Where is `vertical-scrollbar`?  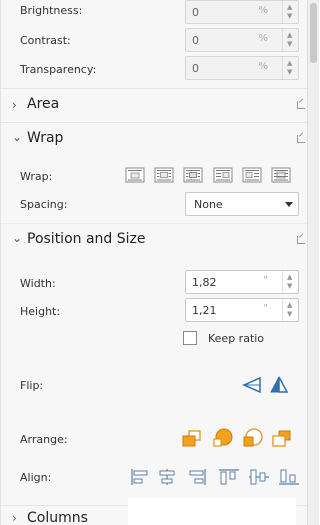
vertical-scrollbar is located at coordinates (313, 262).